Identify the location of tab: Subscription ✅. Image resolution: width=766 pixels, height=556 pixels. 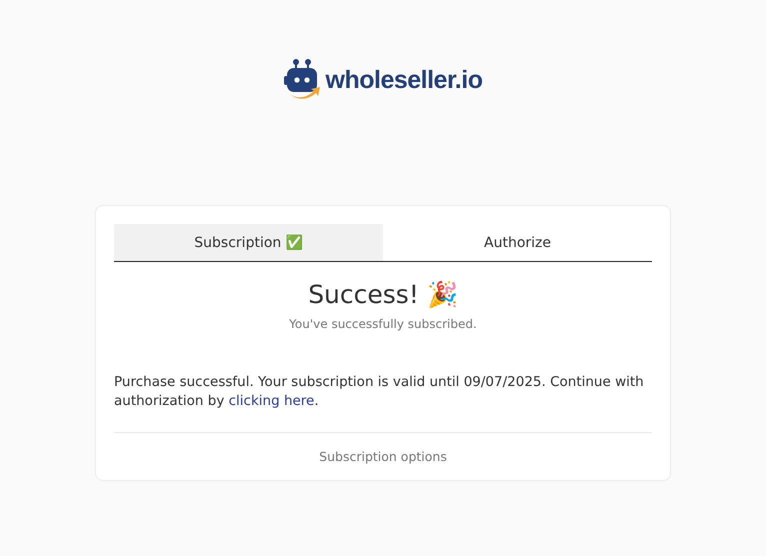
(248, 242).